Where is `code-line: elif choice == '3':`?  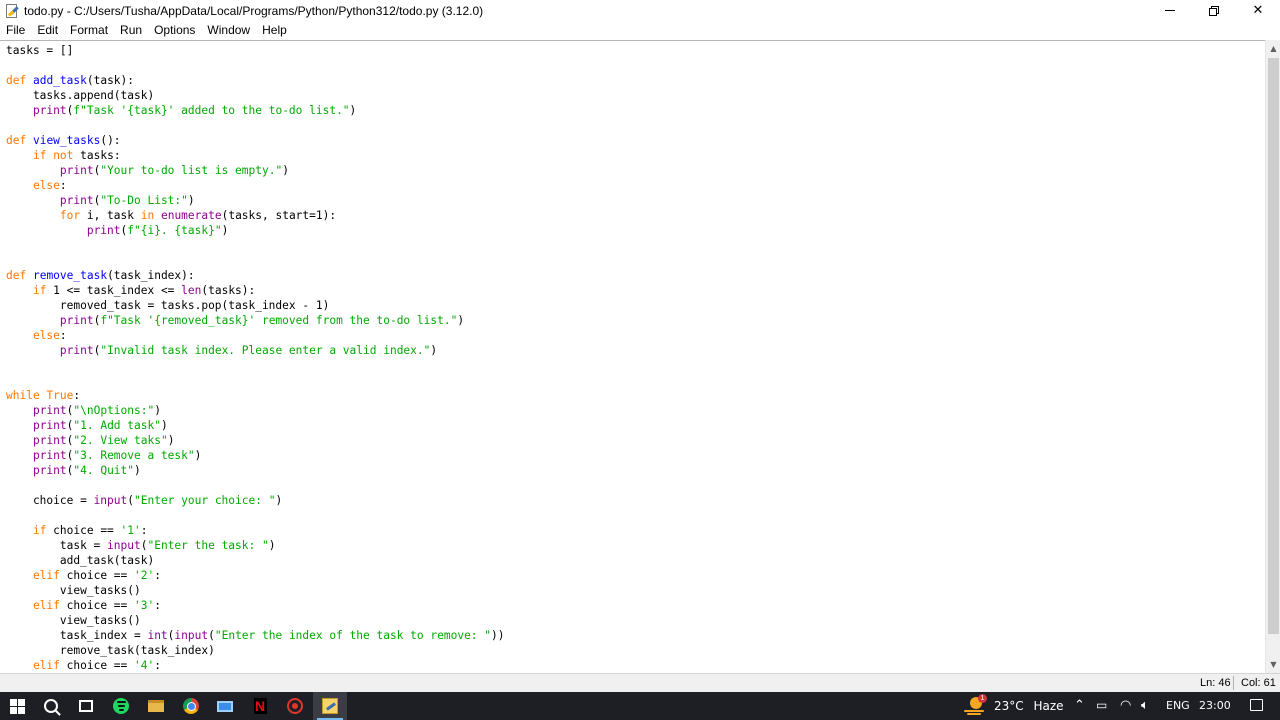 code-line: elif choice == '3': is located at coordinates (255, 605).